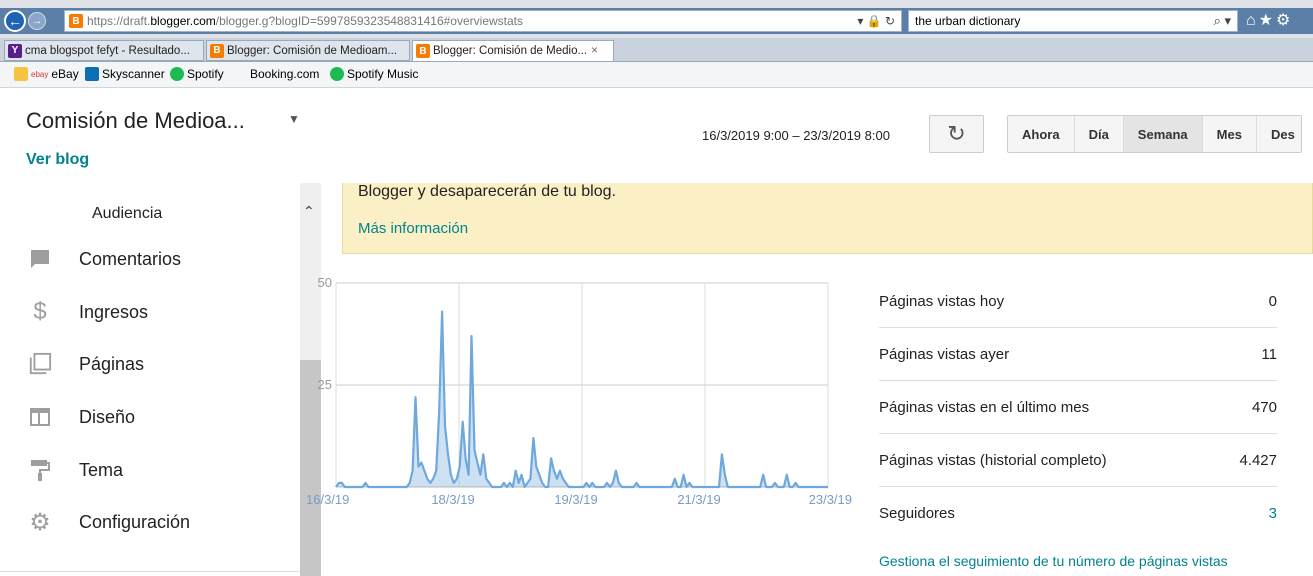 The height and width of the screenshot is (576, 1313). I want to click on stat-label: Páginas vistas en el último mes, so click(984, 407).